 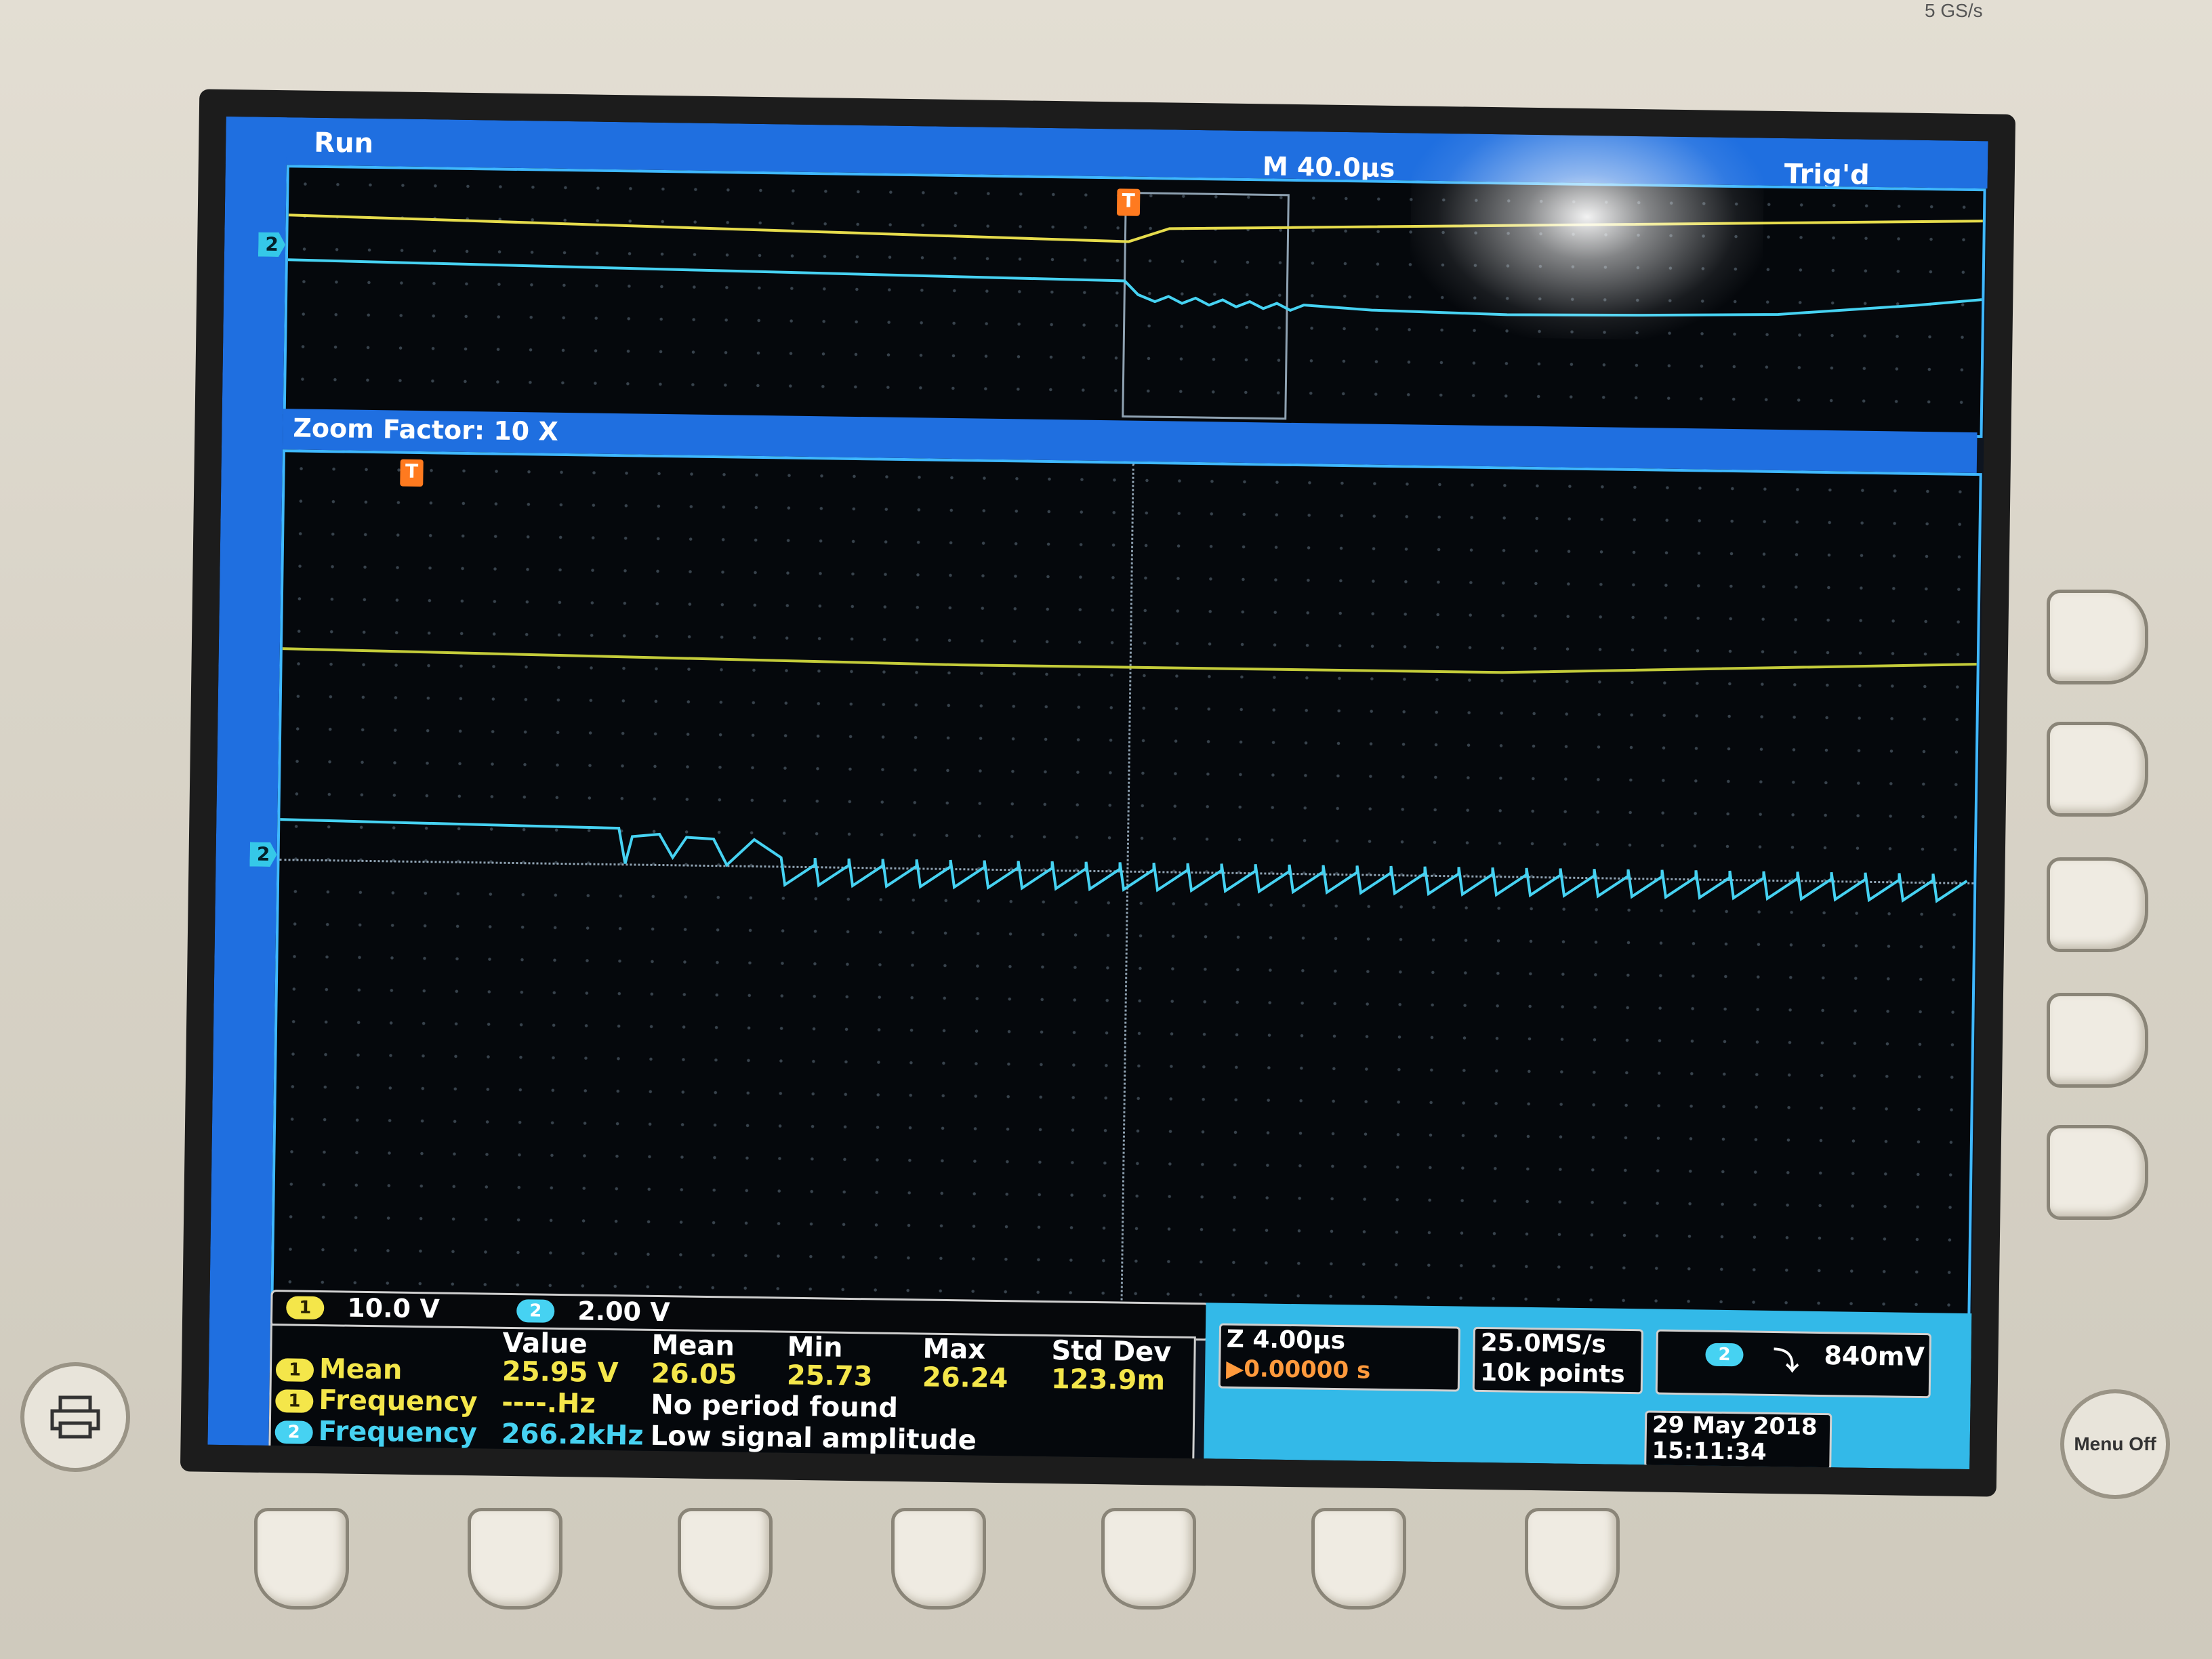 What do you see at coordinates (535, 1311) in the screenshot?
I see `ch2-badge: 2` at bounding box center [535, 1311].